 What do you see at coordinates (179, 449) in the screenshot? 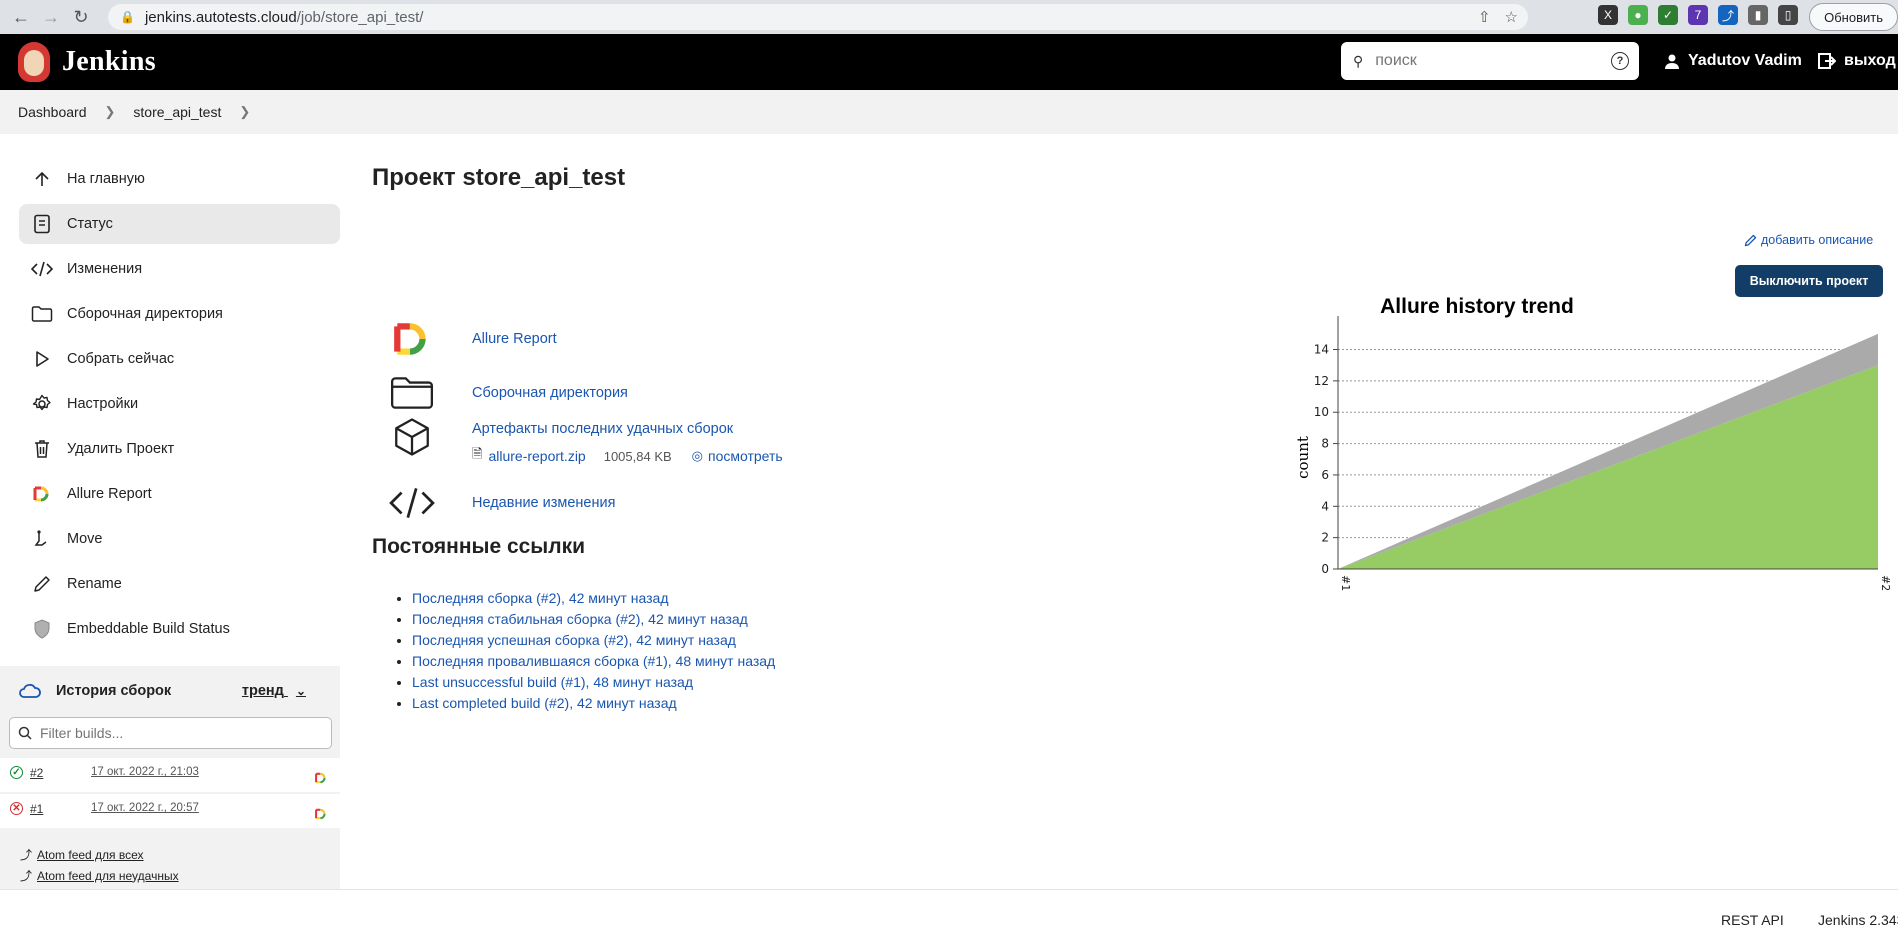
I see `sidebar-item-delete: Удалить Проект` at bounding box center [179, 449].